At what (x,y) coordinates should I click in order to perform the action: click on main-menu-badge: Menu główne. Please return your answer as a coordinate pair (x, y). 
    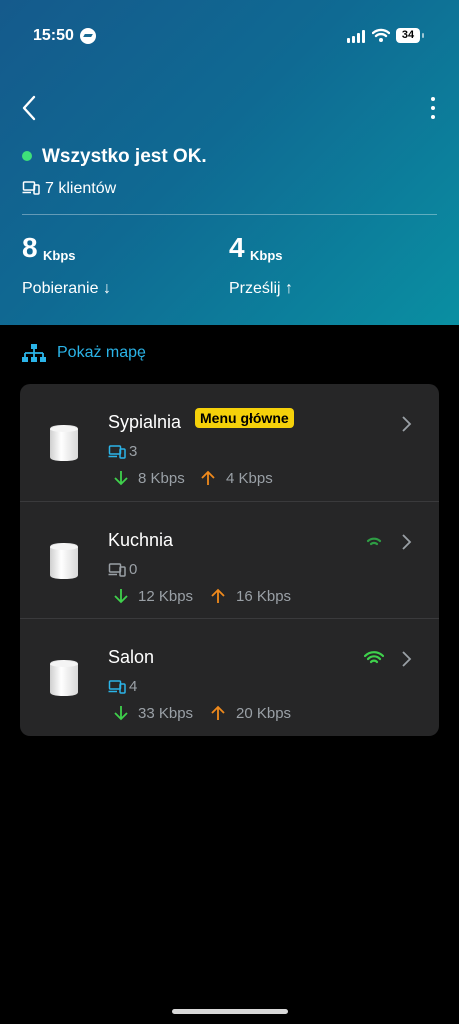
    Looking at the image, I should click on (244, 418).